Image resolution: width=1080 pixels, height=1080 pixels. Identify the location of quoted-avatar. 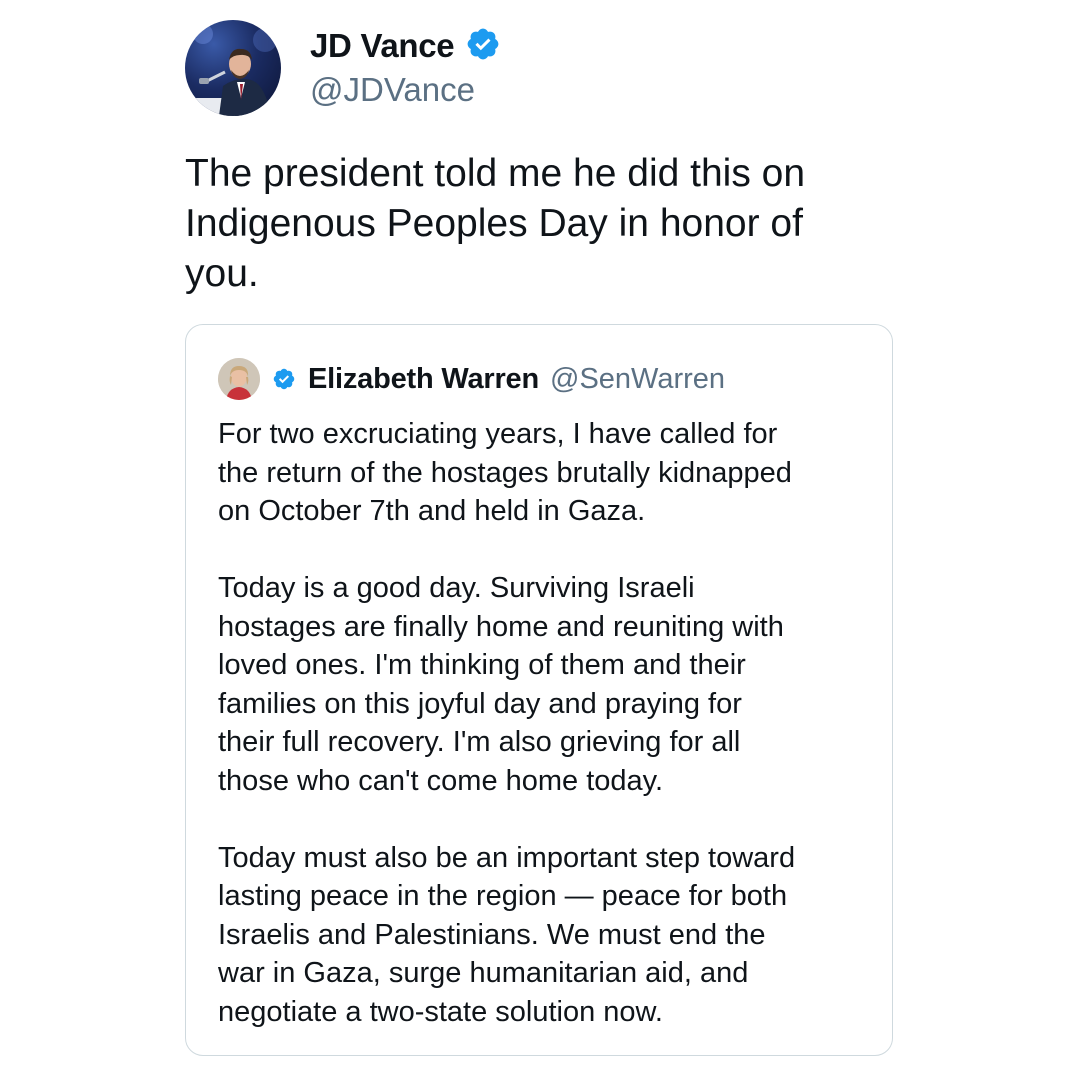
(239, 379).